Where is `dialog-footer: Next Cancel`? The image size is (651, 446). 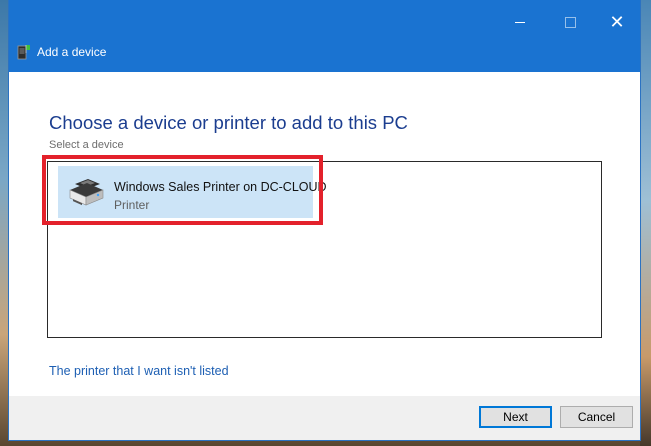 dialog-footer: Next Cancel is located at coordinates (324, 418).